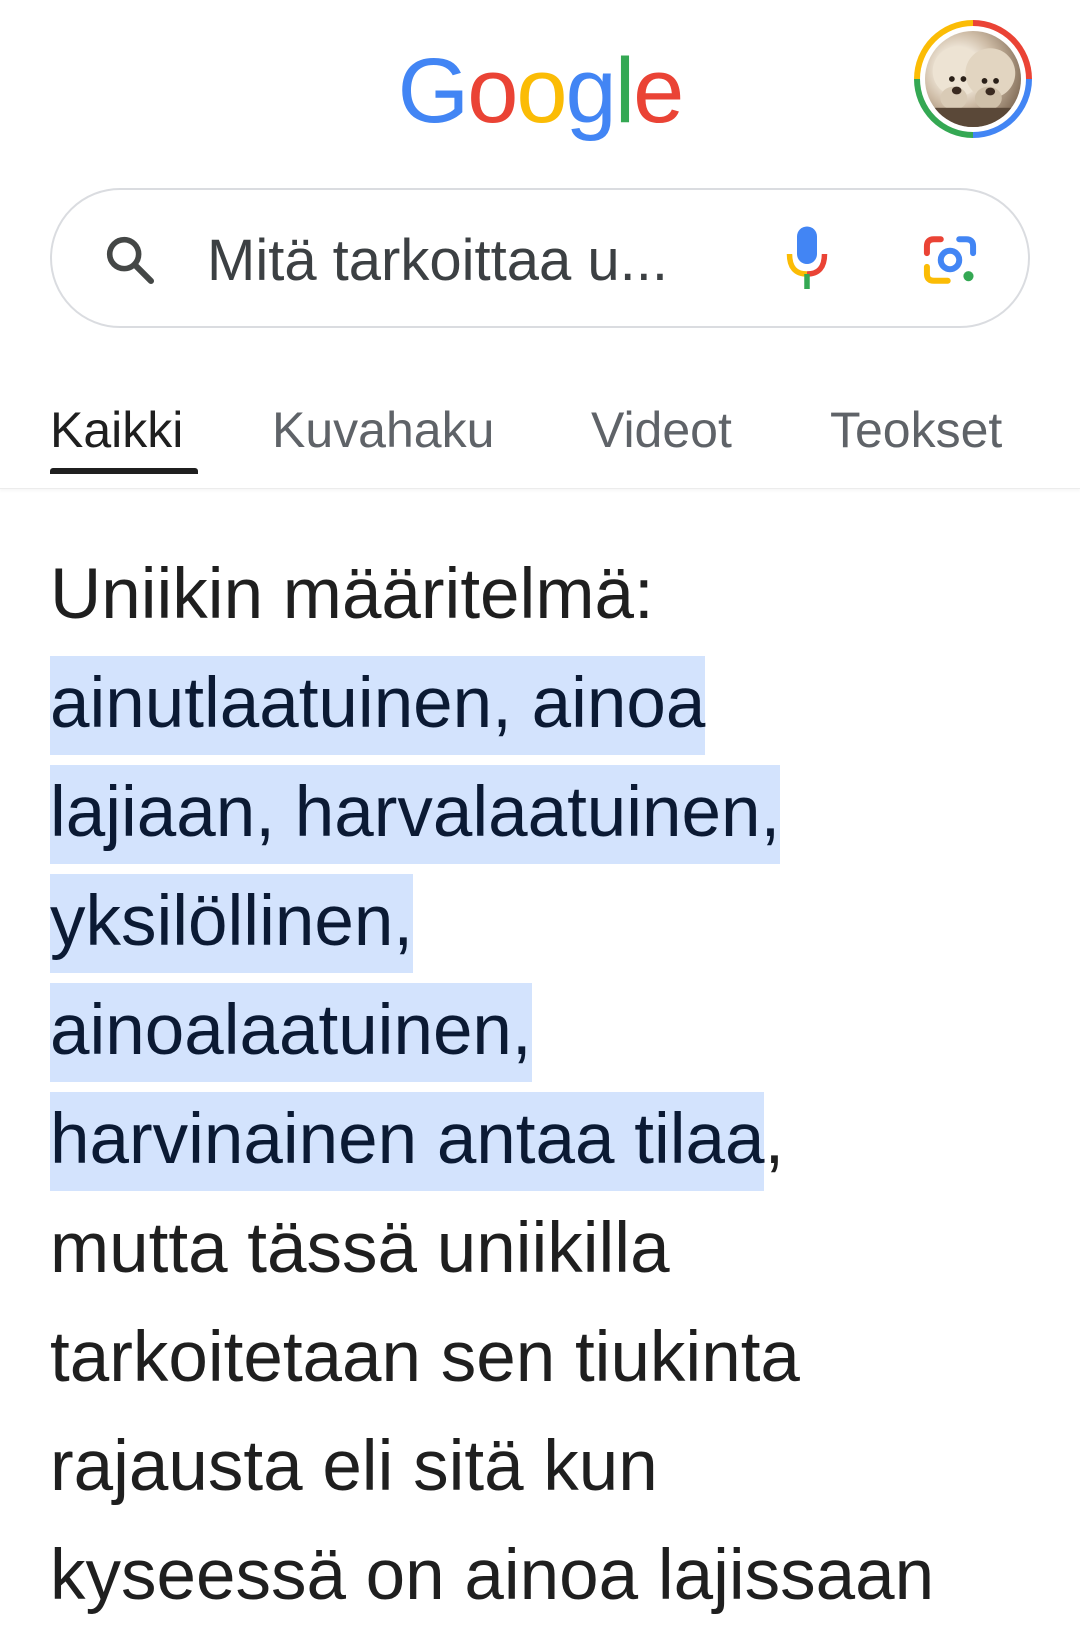 This screenshot has width=1080, height=1636. Describe the element at coordinates (950, 260) in the screenshot. I see `google-lens-icon` at that location.